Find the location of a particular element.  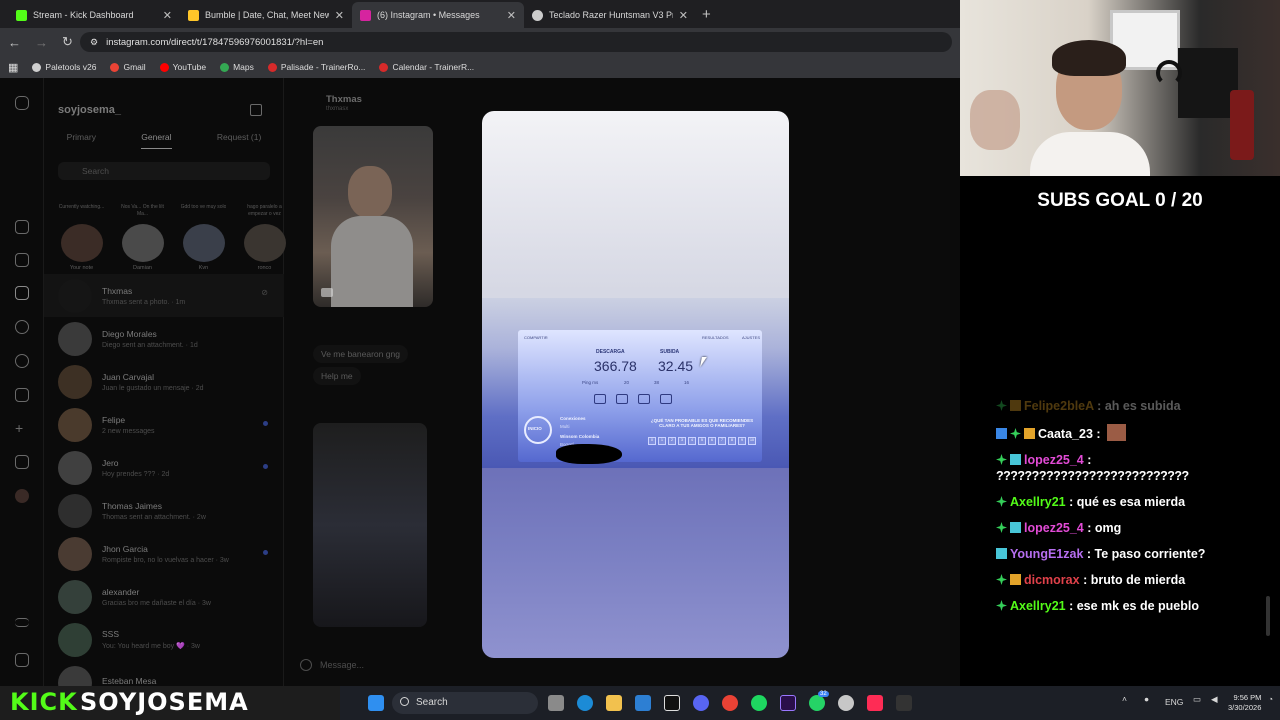

chat-user: Axellry21 is located at coordinates (1038, 606).